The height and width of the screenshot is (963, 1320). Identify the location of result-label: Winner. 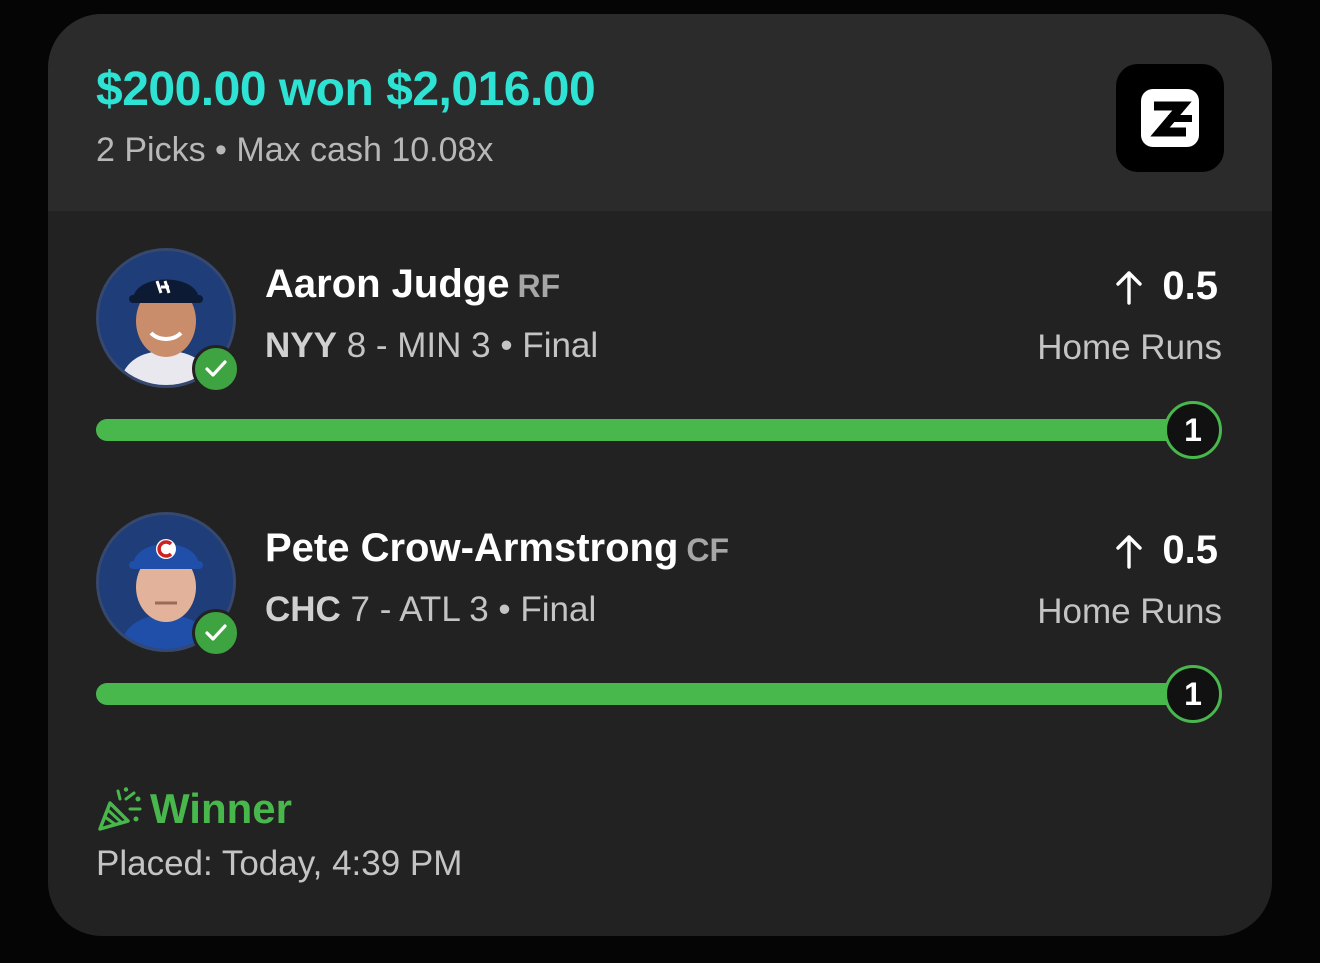
(221, 808).